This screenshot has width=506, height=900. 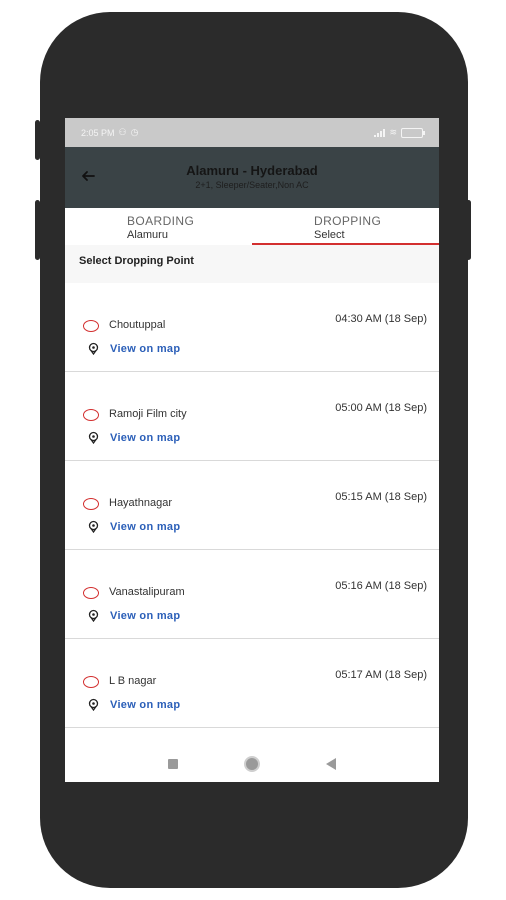 What do you see at coordinates (252, 683) in the screenshot?
I see `list-item: L B nagar 05:17 AM (18 Sep) View on map` at bounding box center [252, 683].